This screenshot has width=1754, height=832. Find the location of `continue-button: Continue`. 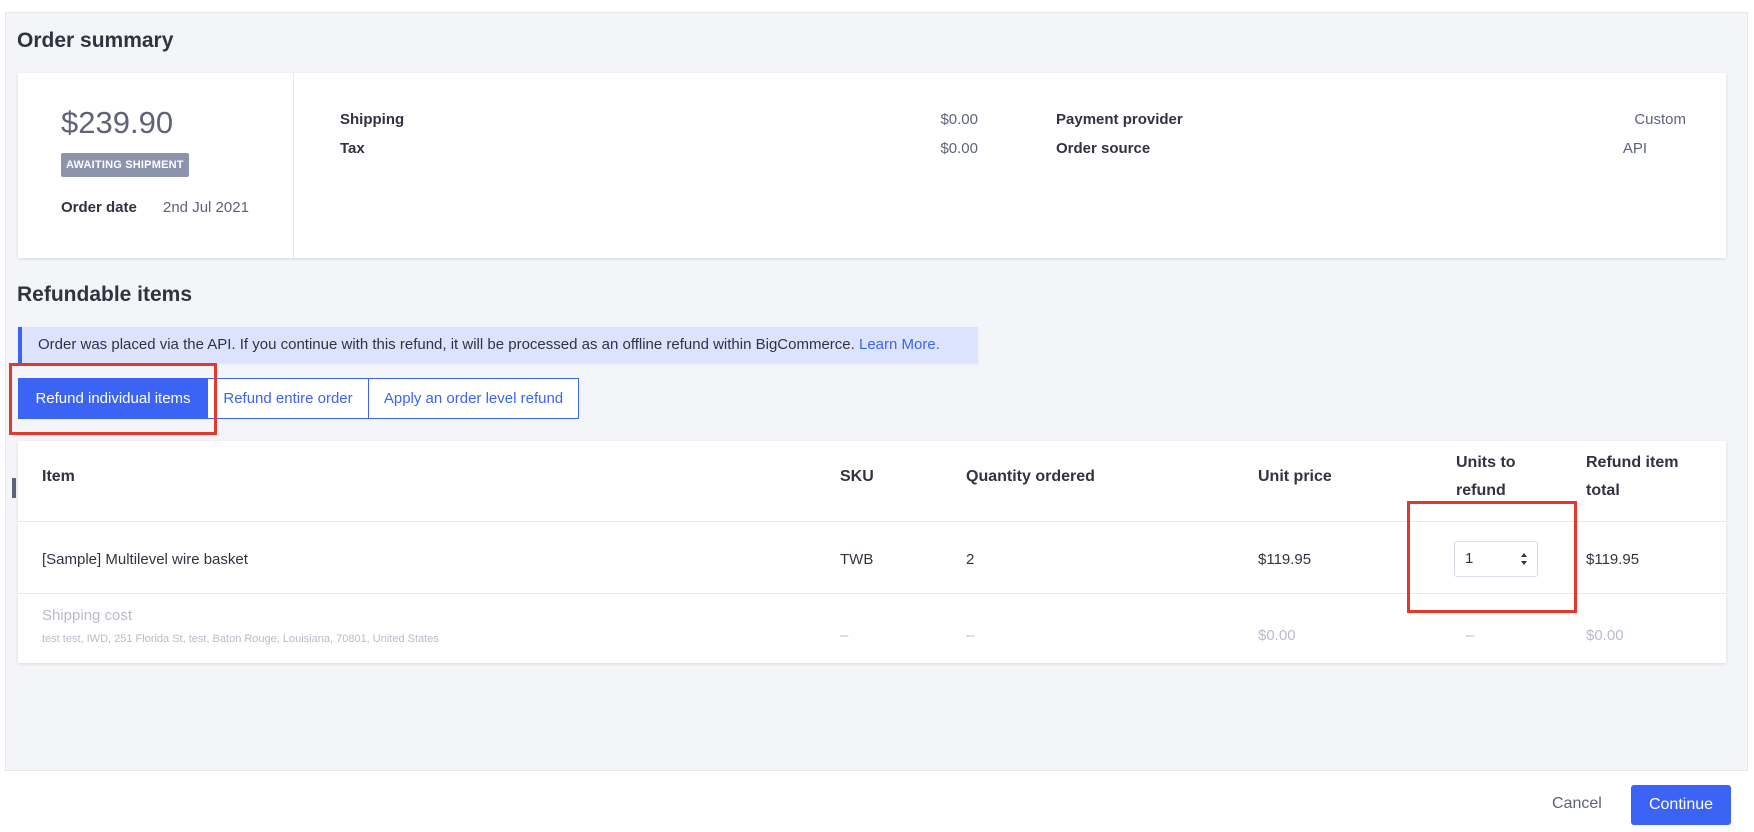

continue-button: Continue is located at coordinates (1681, 805).